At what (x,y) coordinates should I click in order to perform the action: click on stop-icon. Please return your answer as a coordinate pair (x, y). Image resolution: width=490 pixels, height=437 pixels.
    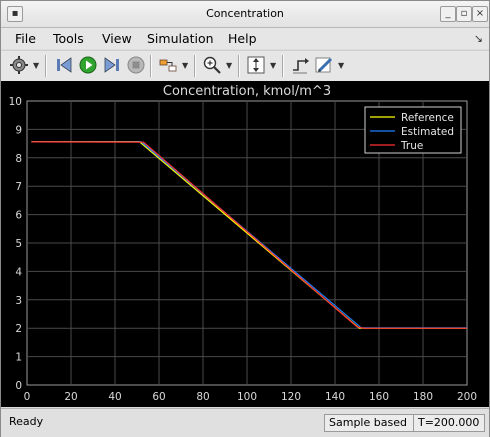
    Looking at the image, I should click on (136, 65).